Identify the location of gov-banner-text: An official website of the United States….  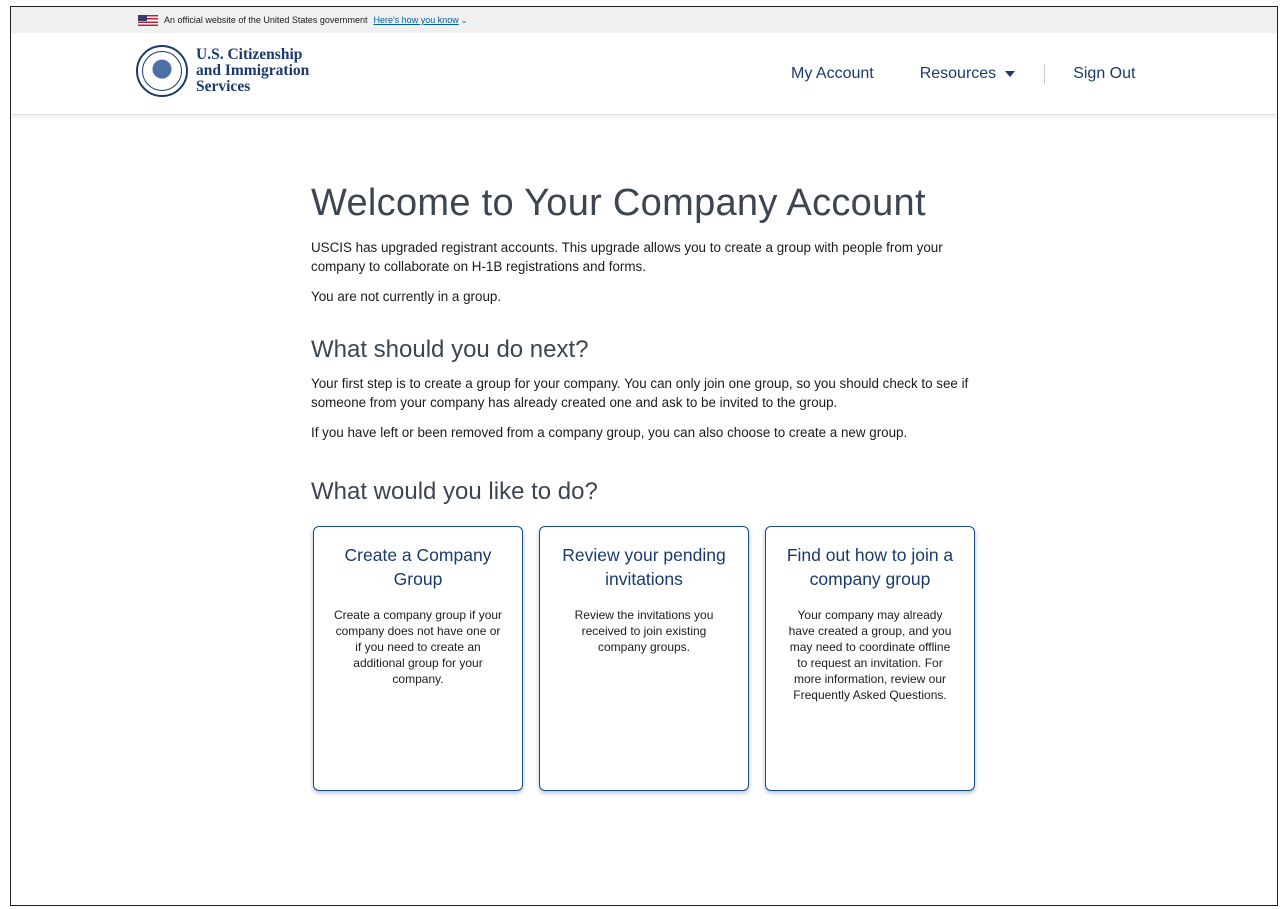
(266, 20).